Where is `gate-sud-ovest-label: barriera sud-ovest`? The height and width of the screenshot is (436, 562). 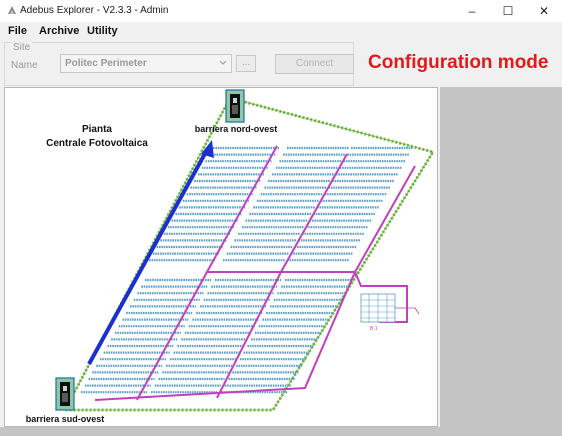 gate-sud-ovest-label: barriera sud-ovest is located at coordinates (65, 419).